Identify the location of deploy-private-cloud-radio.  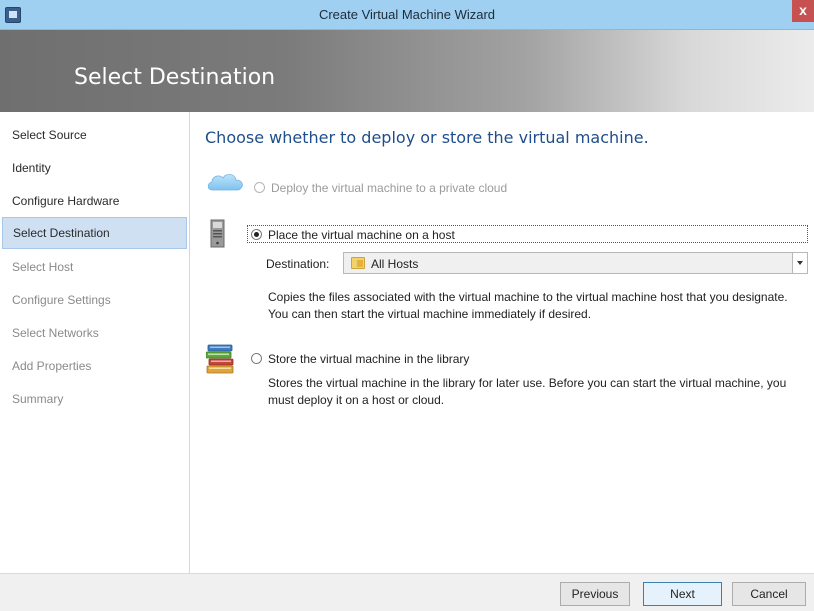
(259, 187).